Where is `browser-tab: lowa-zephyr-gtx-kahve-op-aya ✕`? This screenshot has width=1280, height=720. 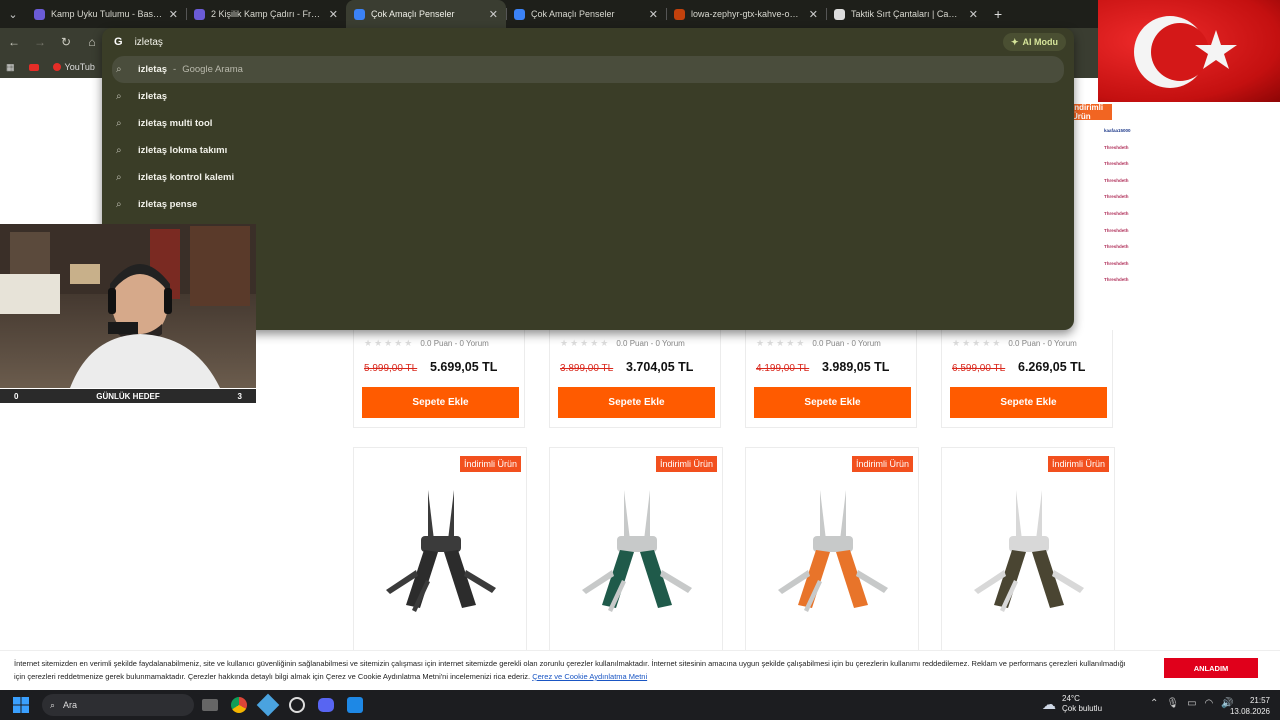
browser-tab: lowa-zephyr-gtx-kahve-op-aya ✕ is located at coordinates (746, 14).